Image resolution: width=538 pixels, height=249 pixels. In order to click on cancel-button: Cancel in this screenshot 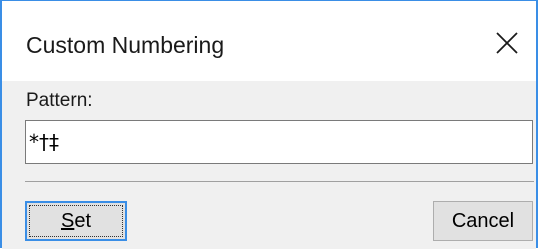, I will do `click(483, 221)`.